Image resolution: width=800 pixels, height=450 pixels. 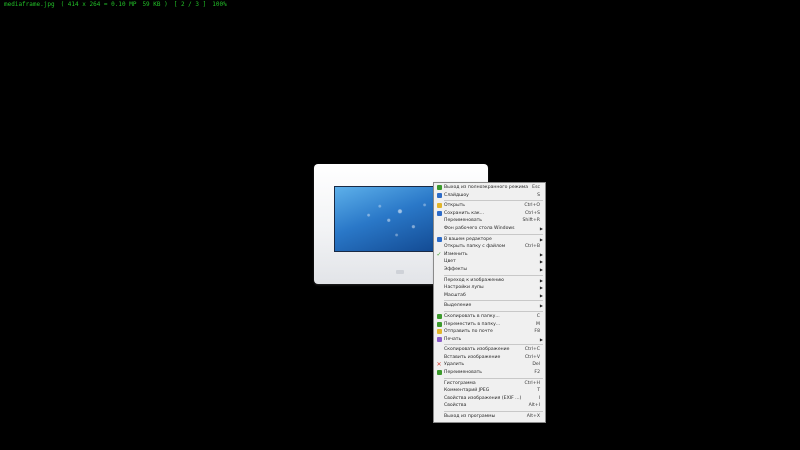 I want to click on open-folder-icon, so click(x=439, y=206).